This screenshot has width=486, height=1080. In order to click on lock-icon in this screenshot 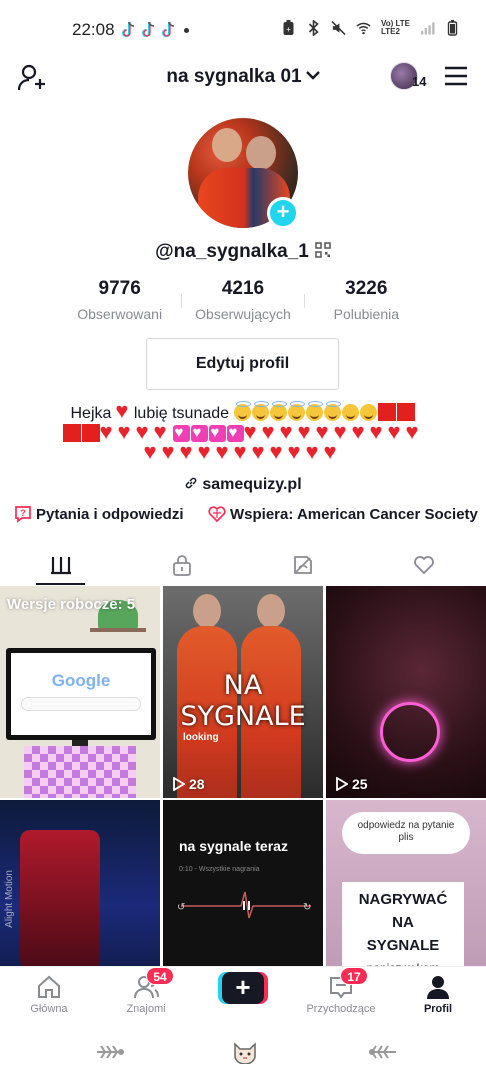, I will do `click(181, 565)`.